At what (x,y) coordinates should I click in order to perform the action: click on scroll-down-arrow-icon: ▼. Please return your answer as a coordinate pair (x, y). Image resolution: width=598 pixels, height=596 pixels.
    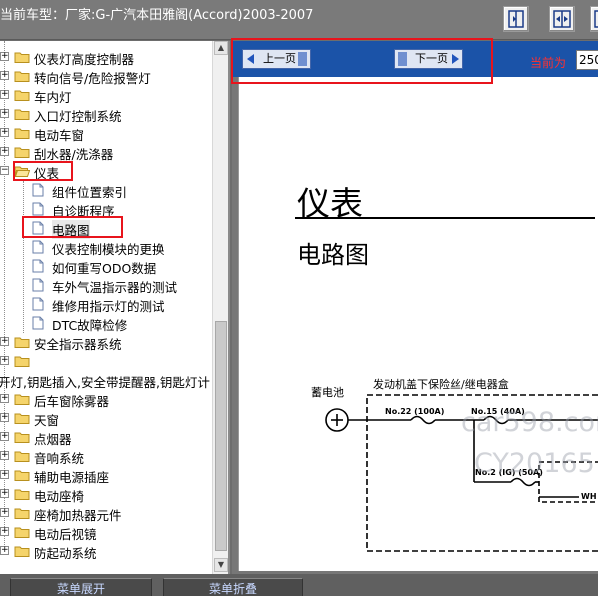
    Looking at the image, I should click on (221, 565).